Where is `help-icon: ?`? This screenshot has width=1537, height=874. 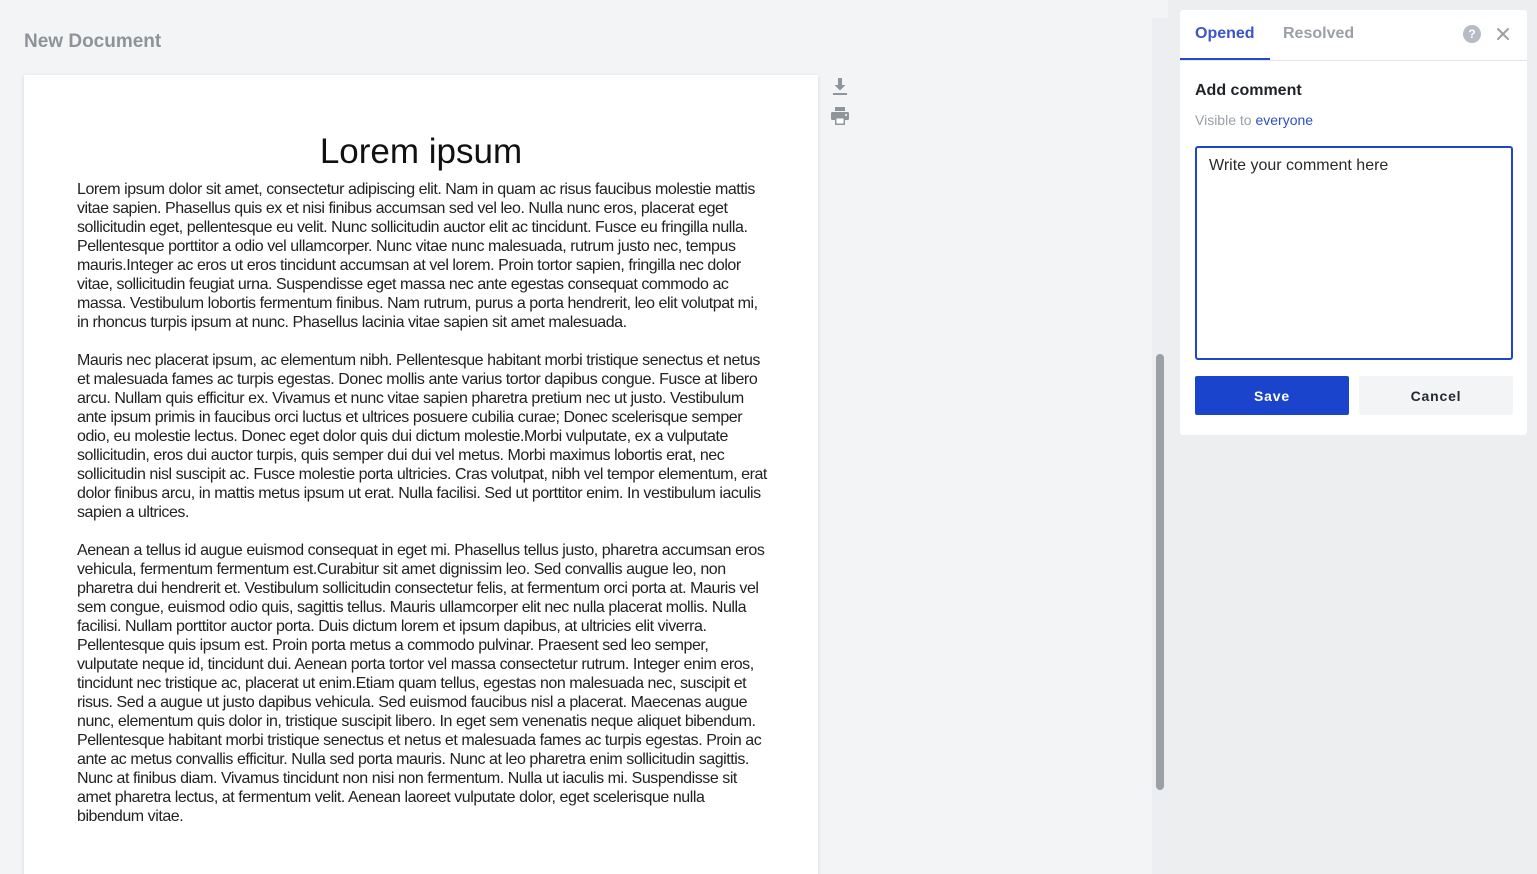
help-icon: ? is located at coordinates (1472, 34).